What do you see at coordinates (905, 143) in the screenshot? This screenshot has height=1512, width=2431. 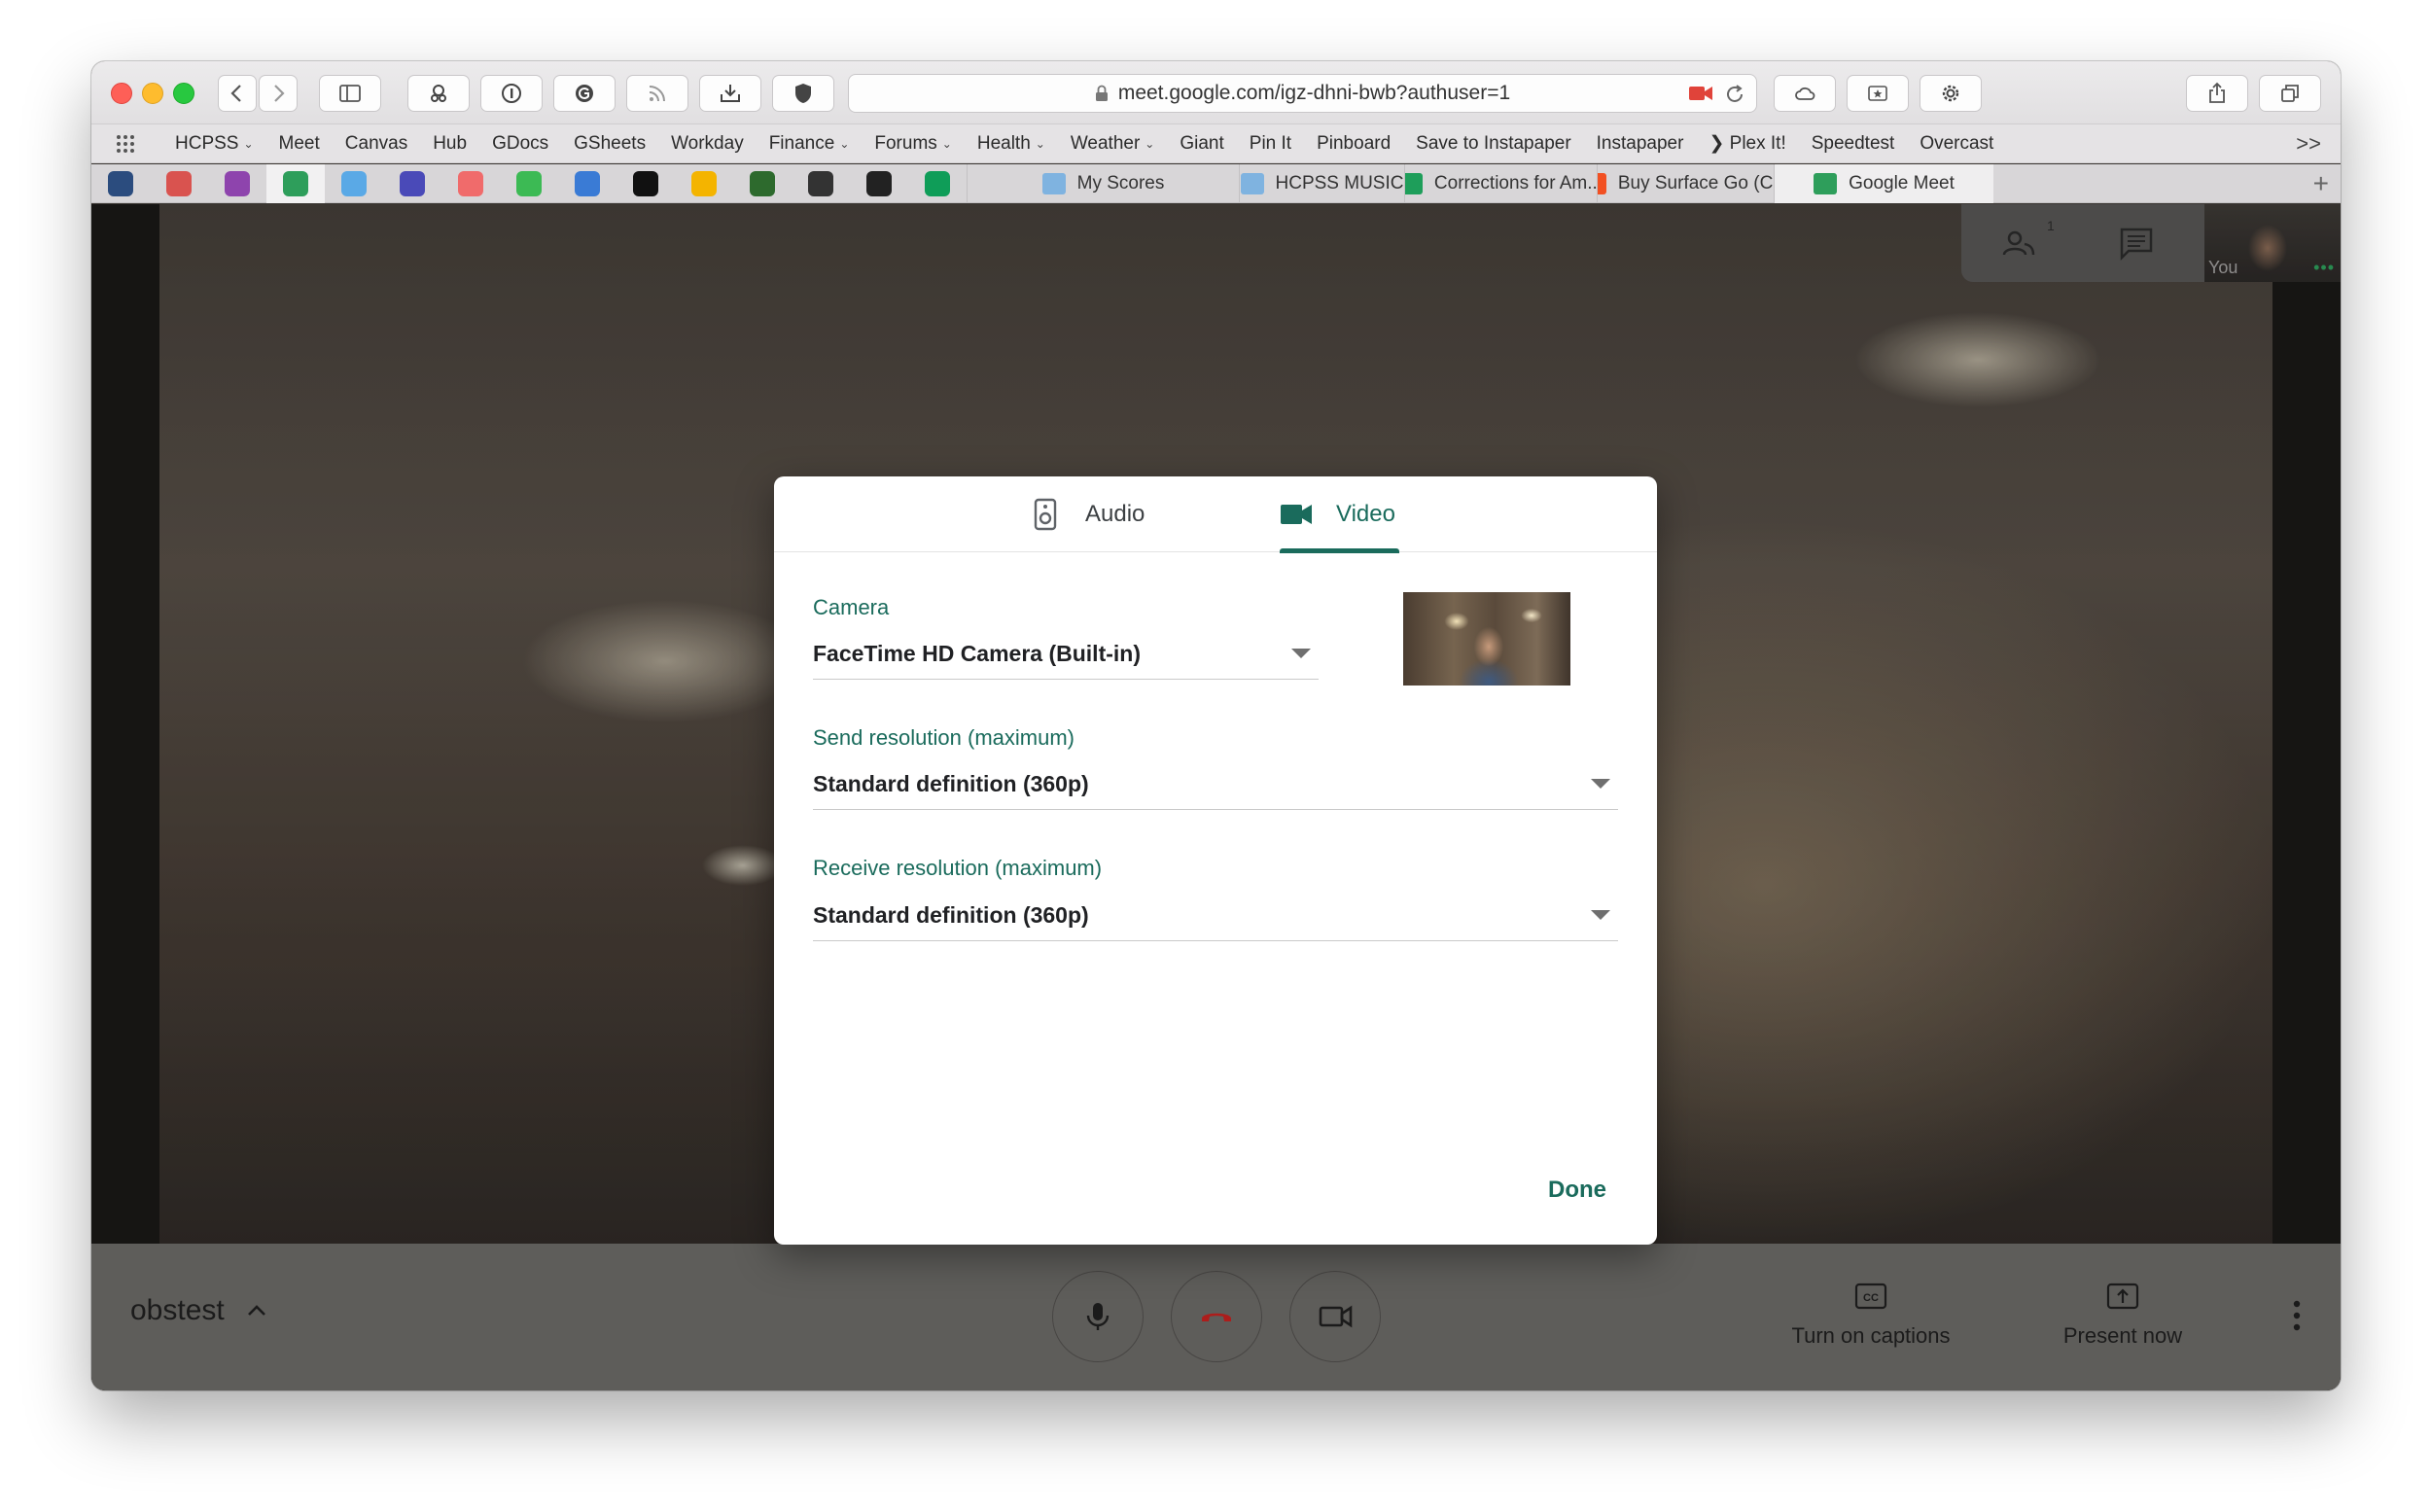 I see `bookmark-label: Forums` at bounding box center [905, 143].